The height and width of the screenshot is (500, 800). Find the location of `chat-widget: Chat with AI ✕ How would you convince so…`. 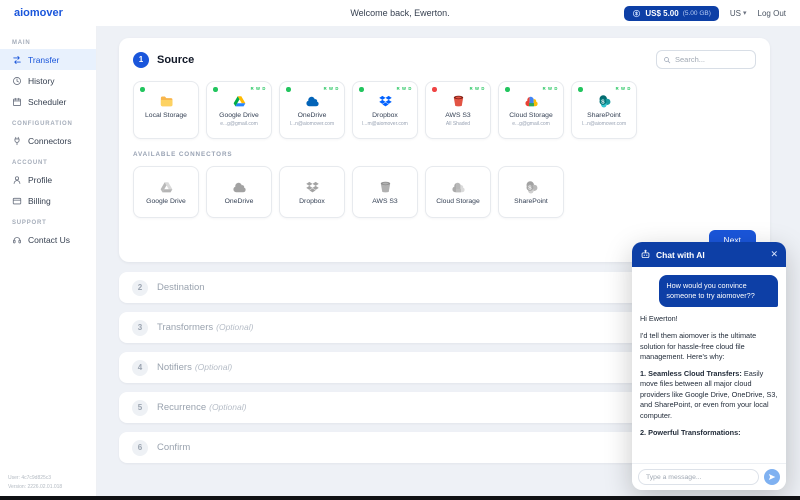

chat-widget: Chat with AI ✕ How would you convince so… is located at coordinates (709, 366).